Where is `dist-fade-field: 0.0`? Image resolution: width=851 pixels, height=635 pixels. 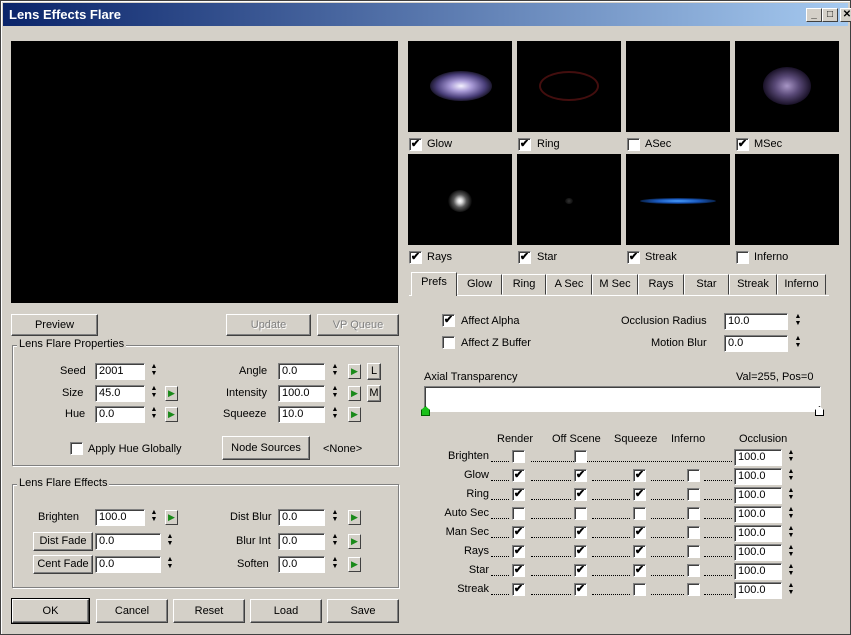 dist-fade-field: 0.0 is located at coordinates (128, 541).